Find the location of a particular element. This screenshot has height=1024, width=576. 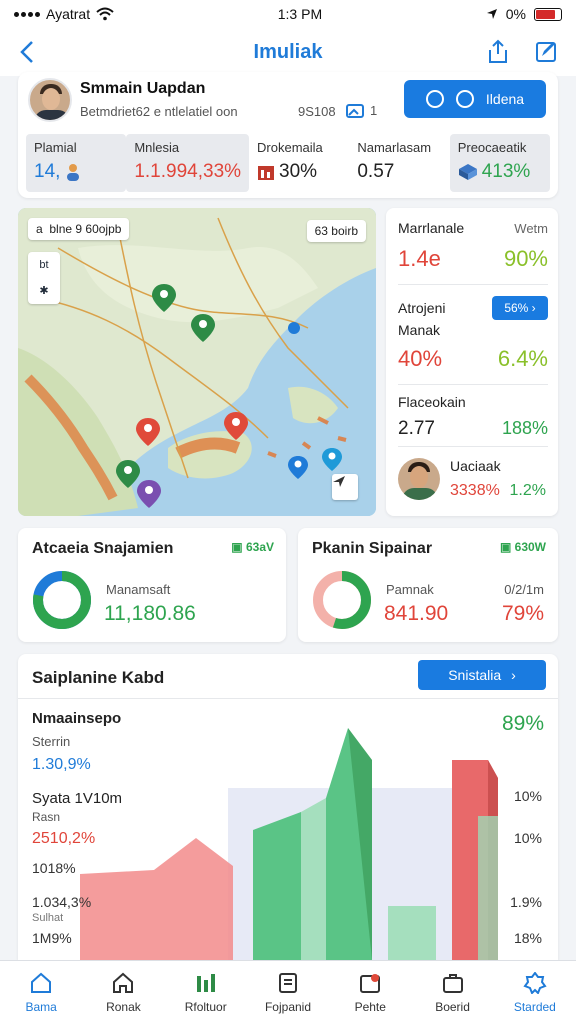

tab-label: Pehte is located at coordinates (370, 1006).